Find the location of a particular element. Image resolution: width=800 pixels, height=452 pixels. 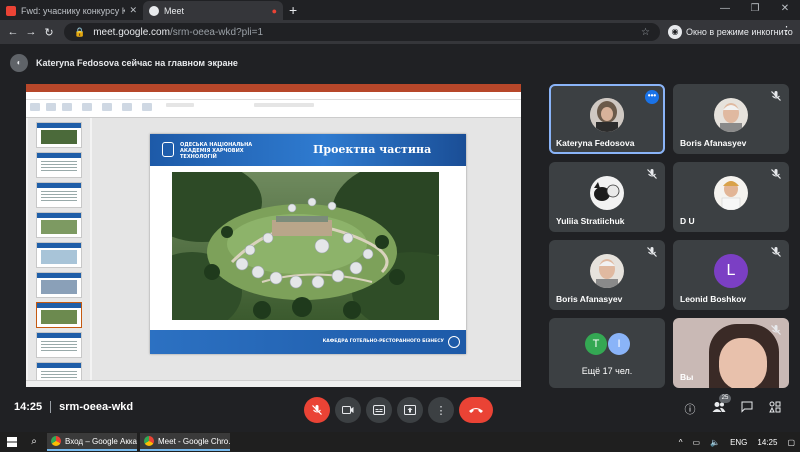

ppt-ribbon is located at coordinates (273, 109).